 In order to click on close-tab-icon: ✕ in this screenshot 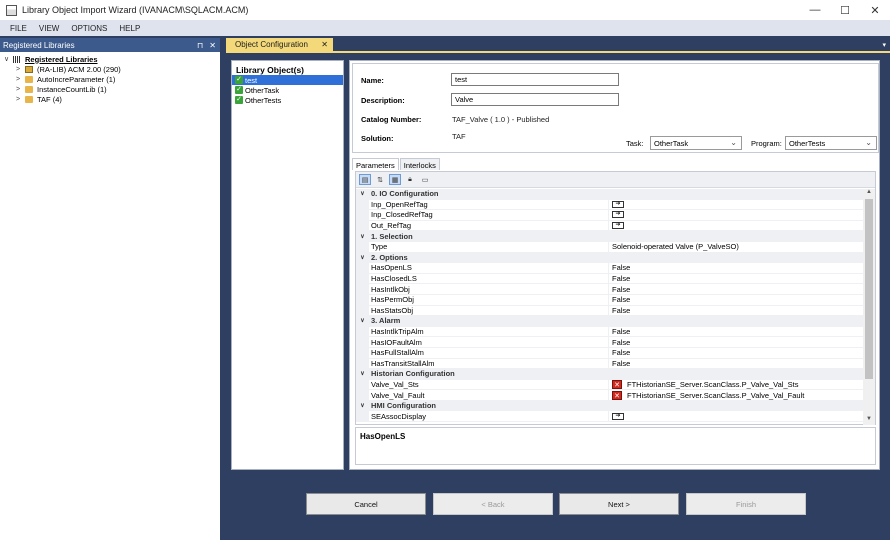, I will do `click(324, 44)`.